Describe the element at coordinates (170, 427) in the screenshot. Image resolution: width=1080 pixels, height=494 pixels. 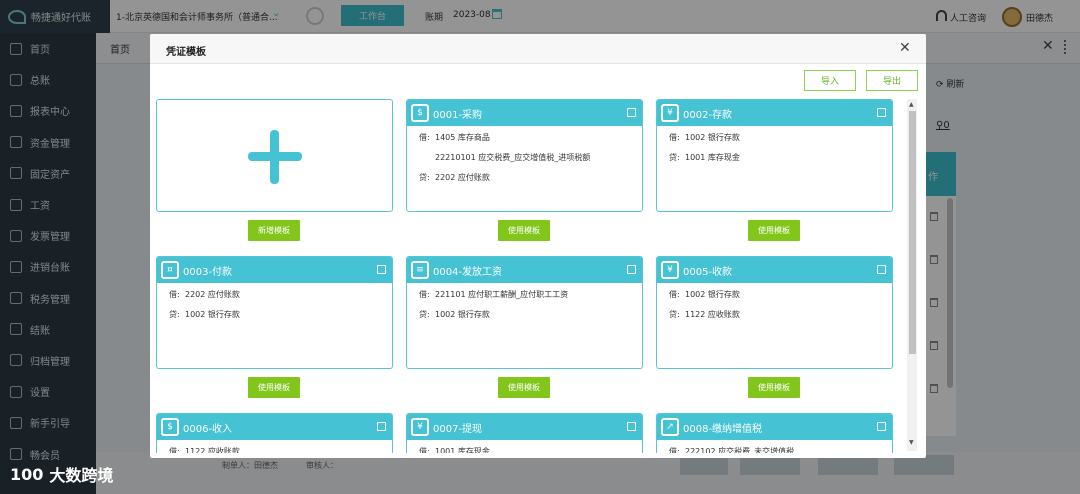
I see `income-icon: $` at that location.